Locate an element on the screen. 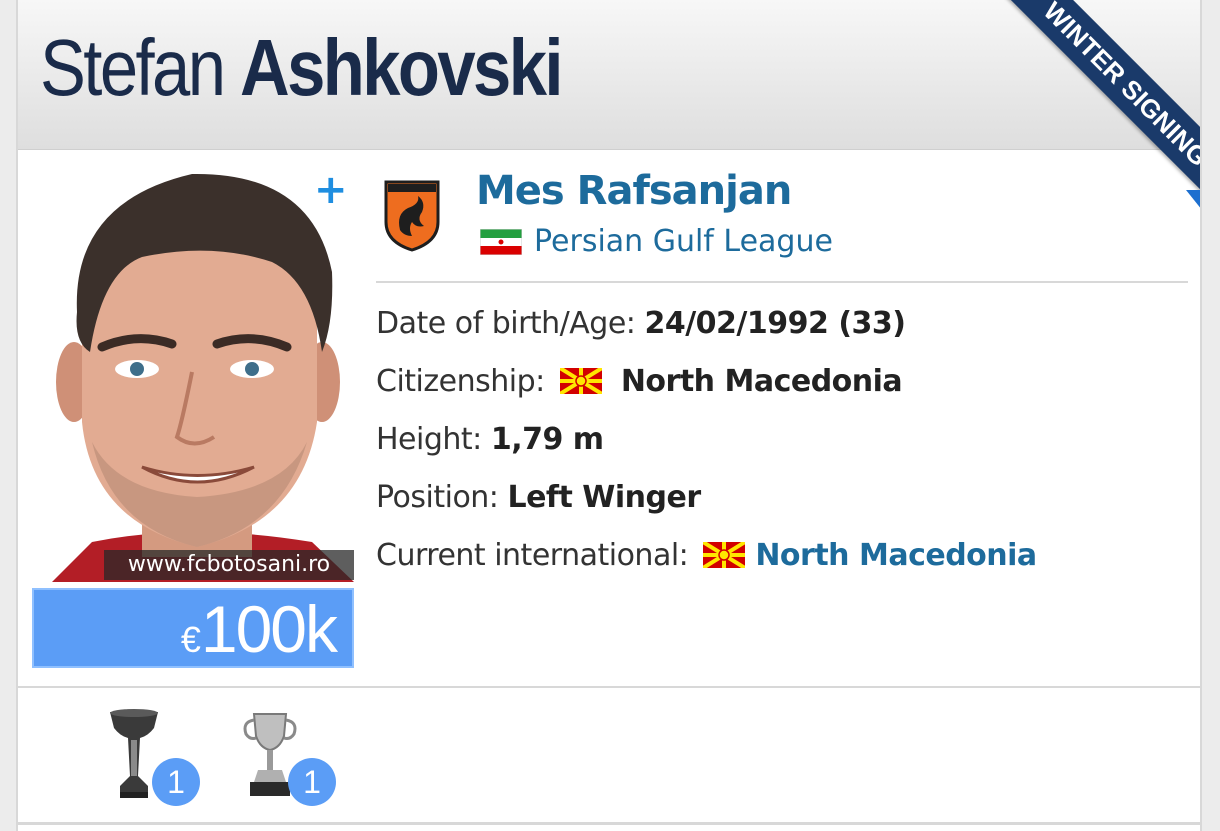  height-row: Height: 1,79 m is located at coordinates (706, 451).